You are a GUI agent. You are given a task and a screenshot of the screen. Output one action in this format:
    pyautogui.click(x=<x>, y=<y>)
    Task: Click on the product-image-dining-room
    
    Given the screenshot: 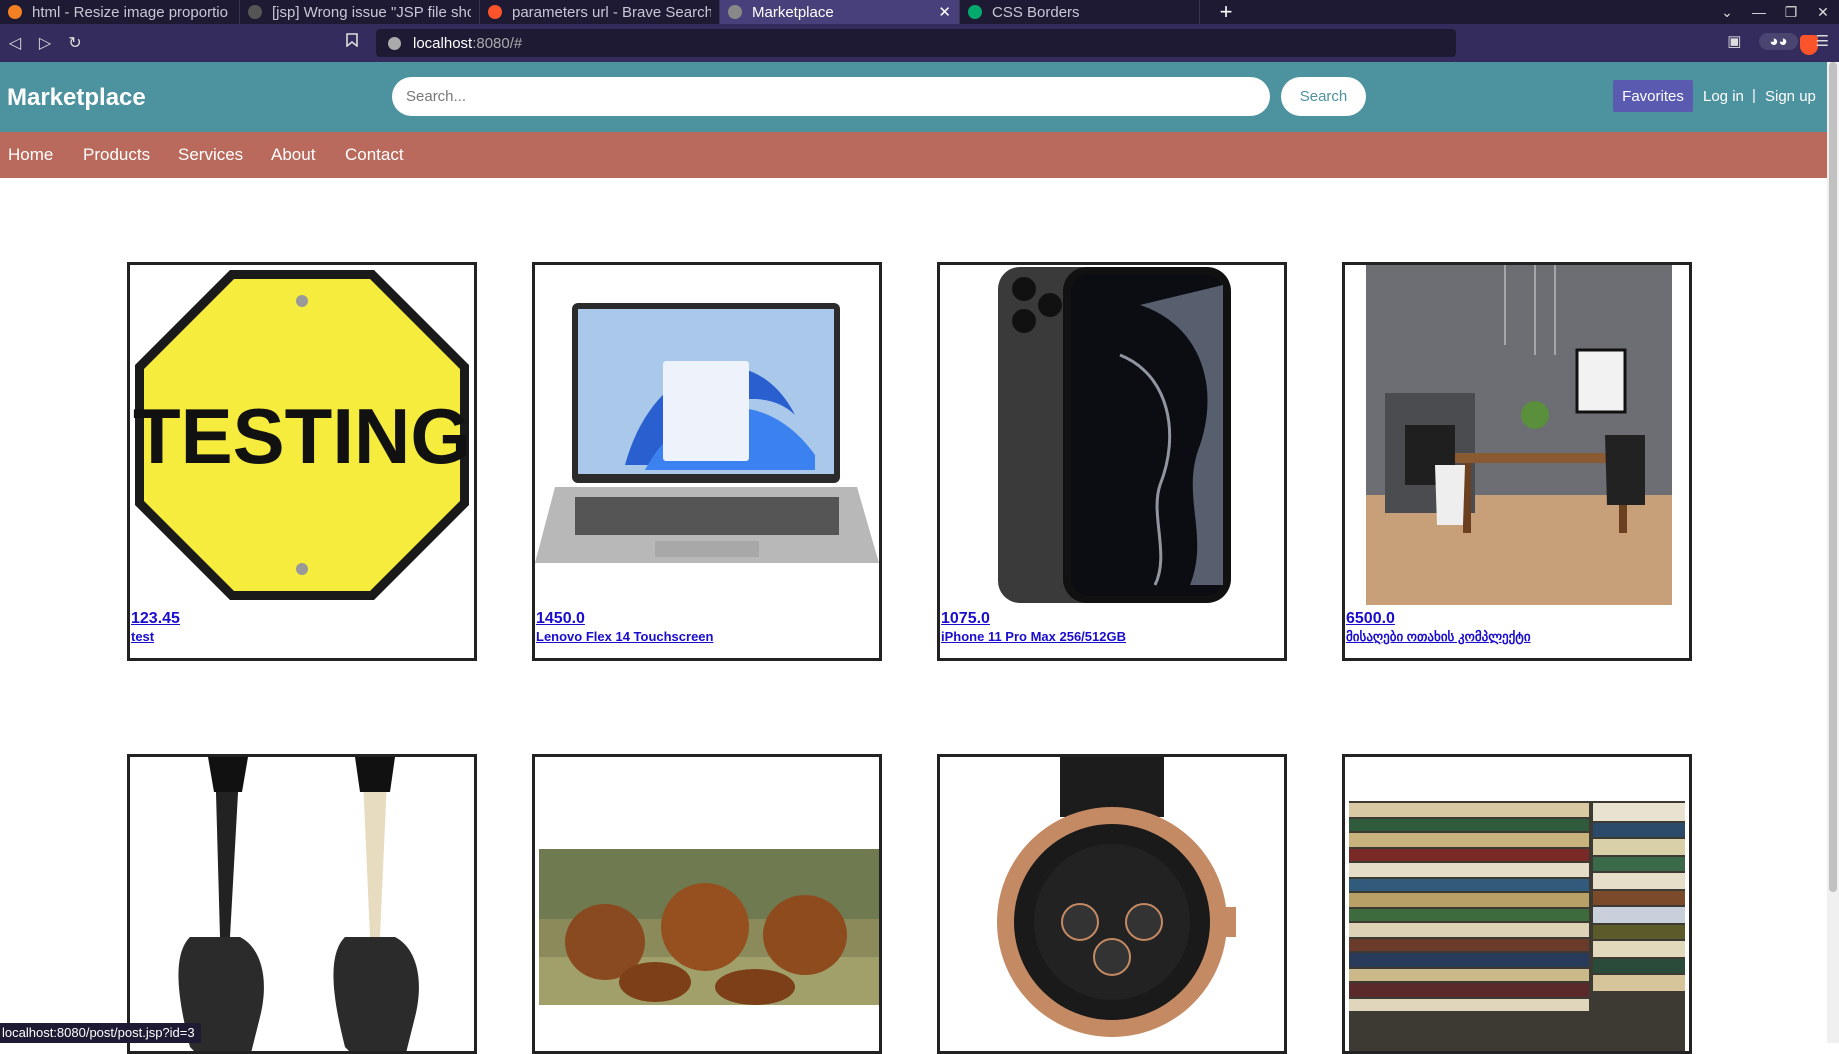 What is the action you would take?
    pyautogui.click(x=1517, y=435)
    